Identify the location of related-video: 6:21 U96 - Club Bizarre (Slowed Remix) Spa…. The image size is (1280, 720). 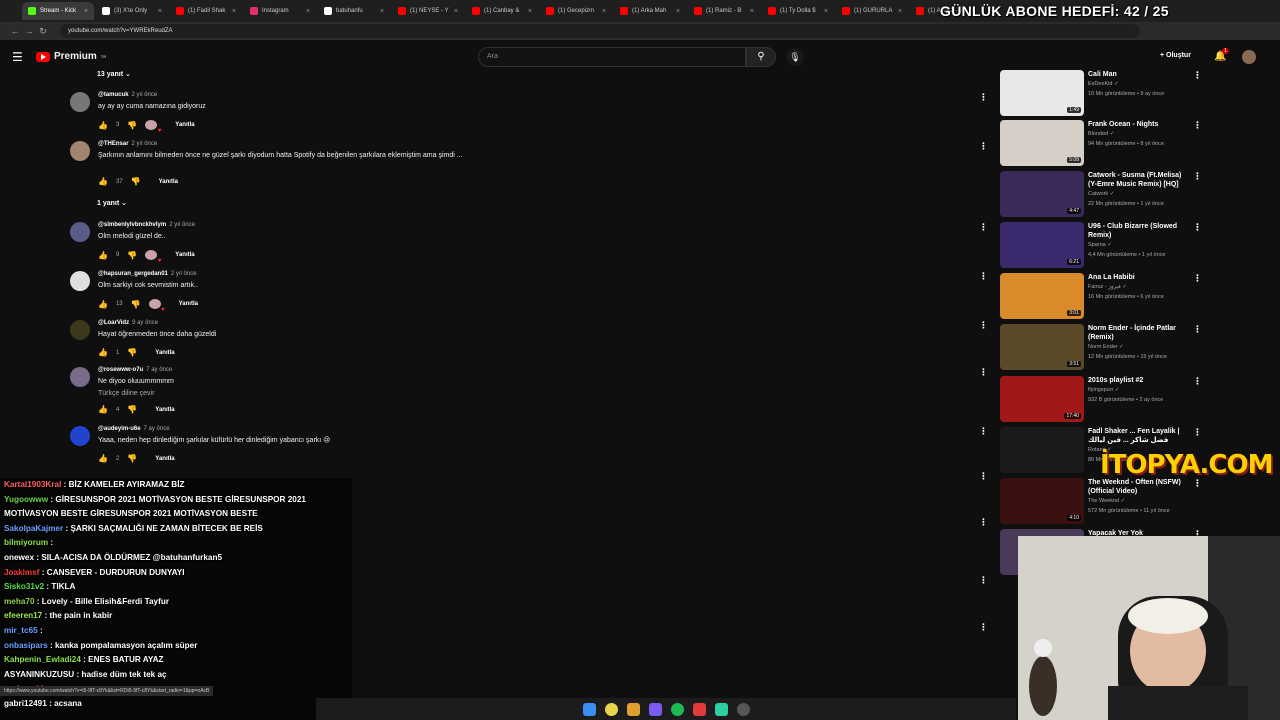
(1102, 246).